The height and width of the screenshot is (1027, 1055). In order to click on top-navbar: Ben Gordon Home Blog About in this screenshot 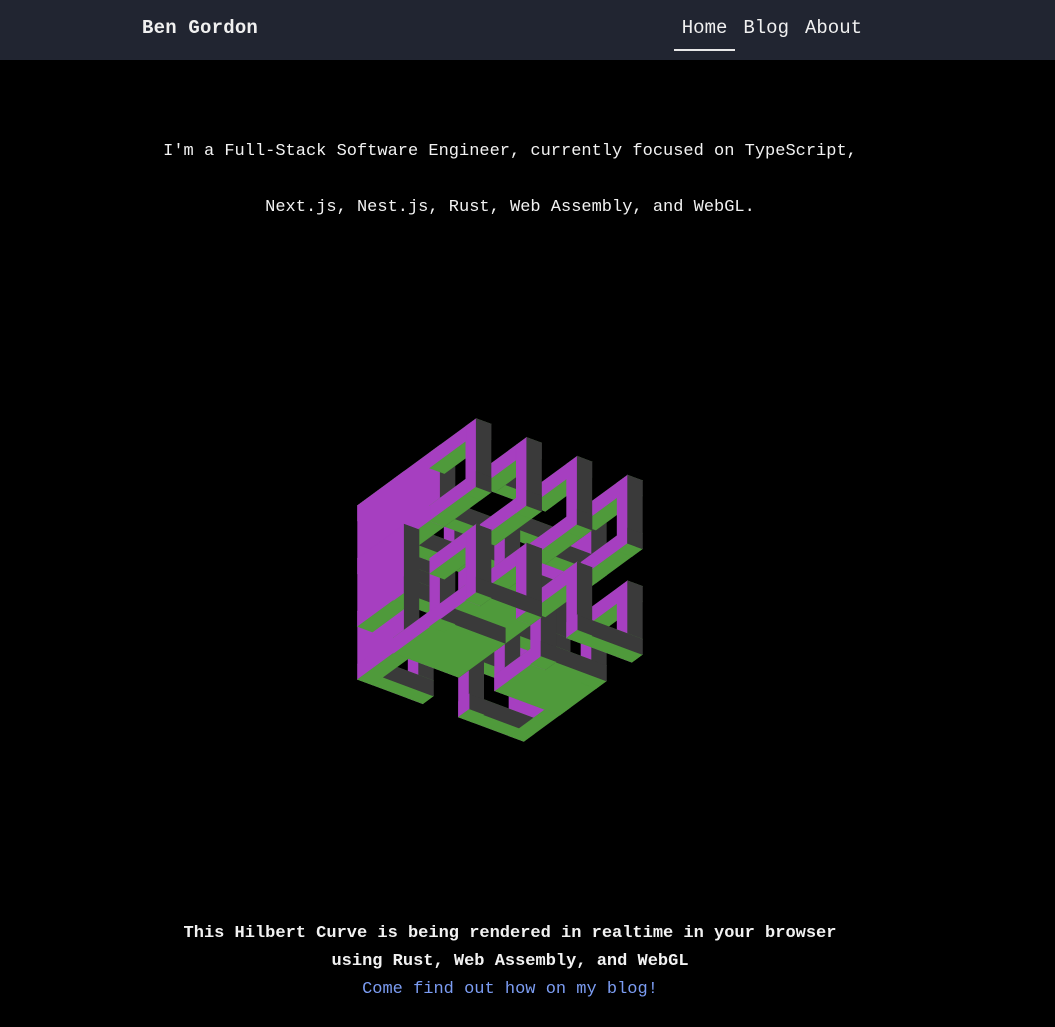, I will do `click(527, 30)`.